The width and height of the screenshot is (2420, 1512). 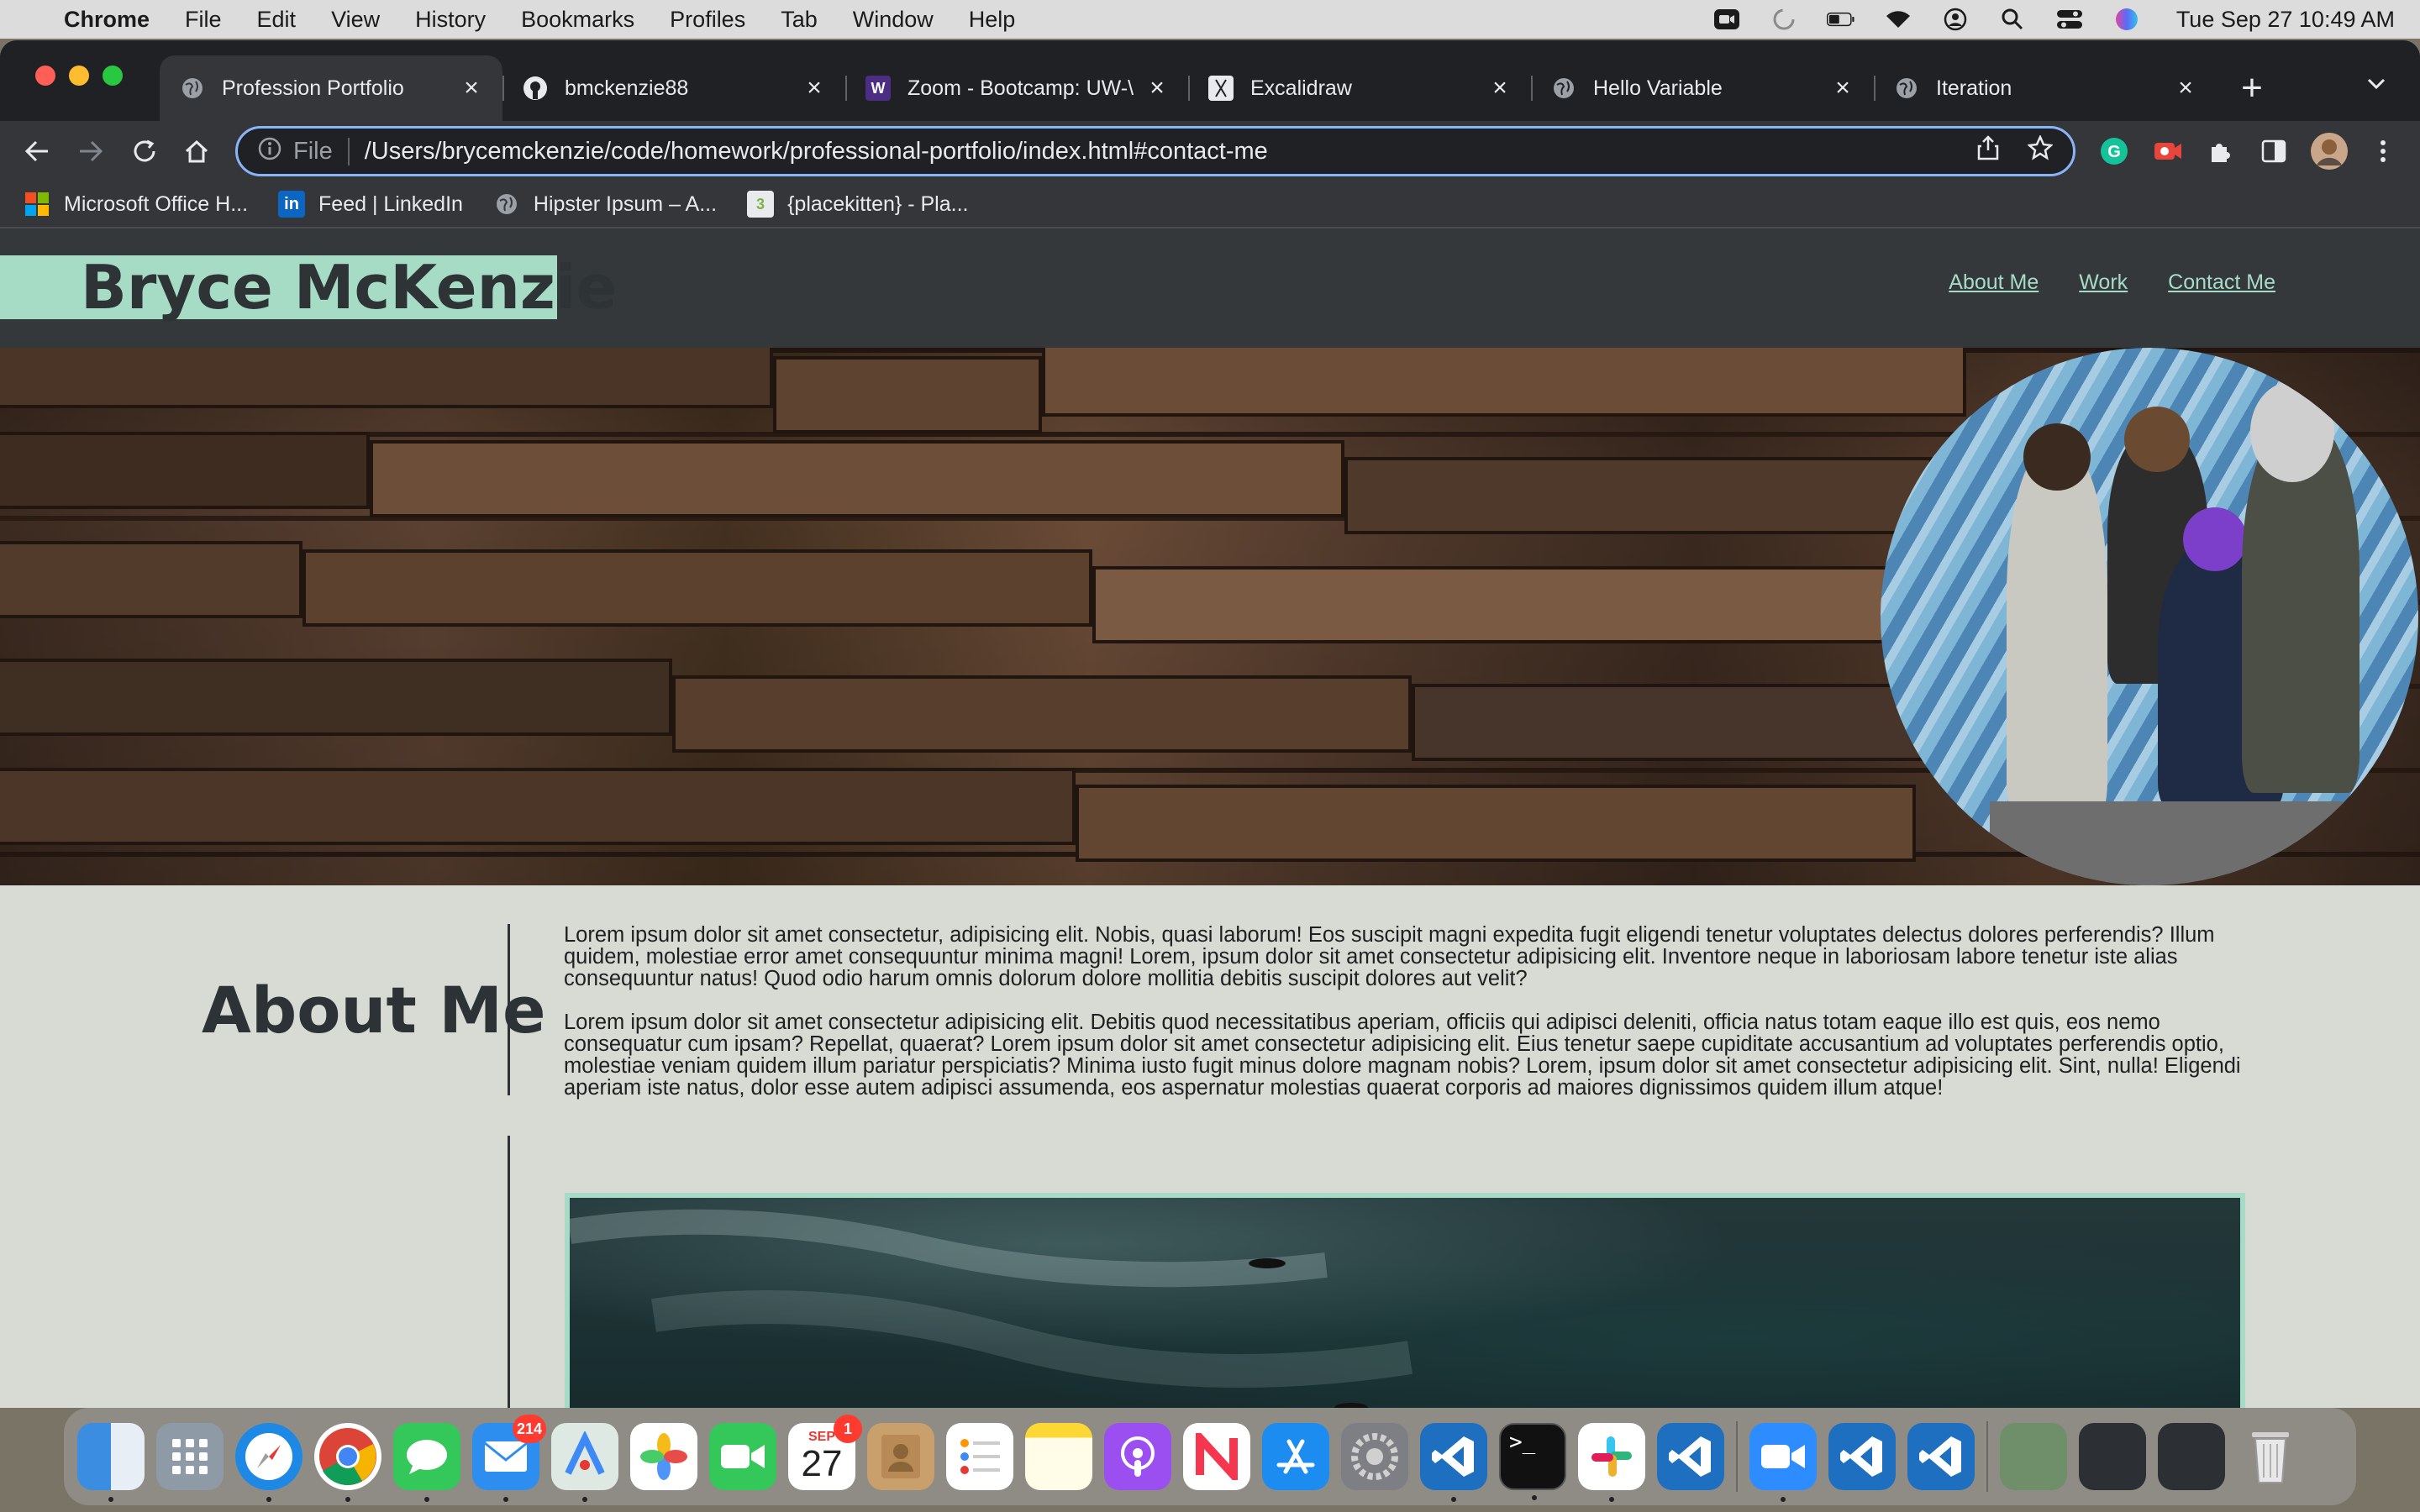 I want to click on forward-arrow-icon, so click(x=90, y=151).